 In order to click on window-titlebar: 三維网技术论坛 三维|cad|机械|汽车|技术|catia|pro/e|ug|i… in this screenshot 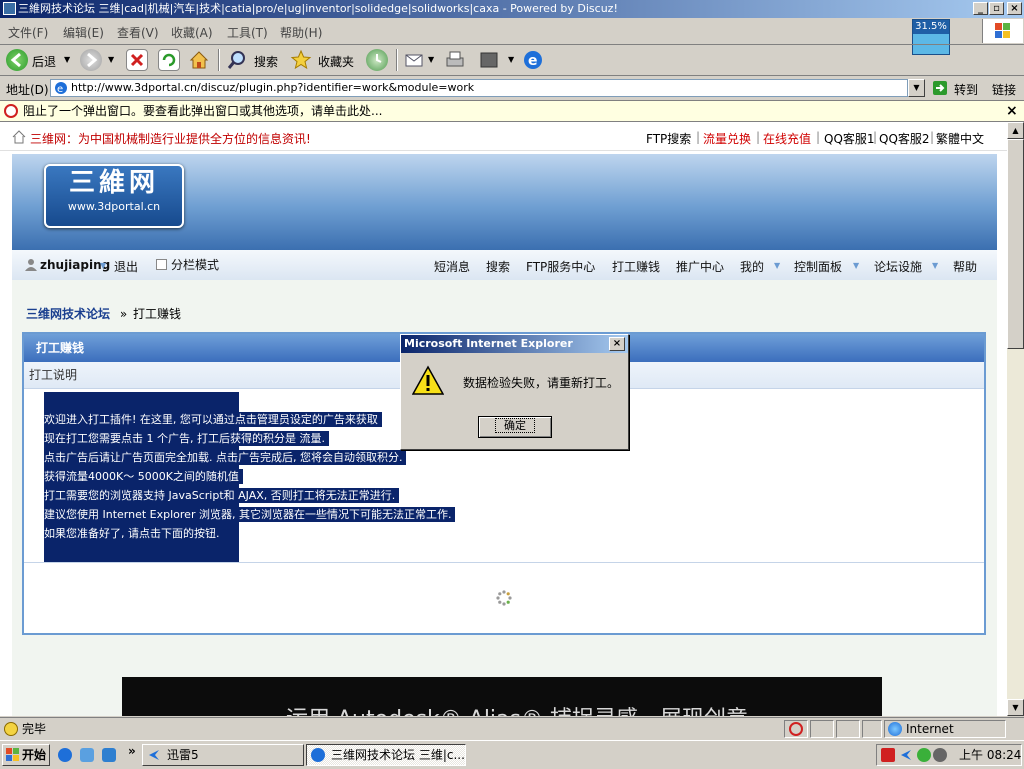, I will do `click(512, 9)`.